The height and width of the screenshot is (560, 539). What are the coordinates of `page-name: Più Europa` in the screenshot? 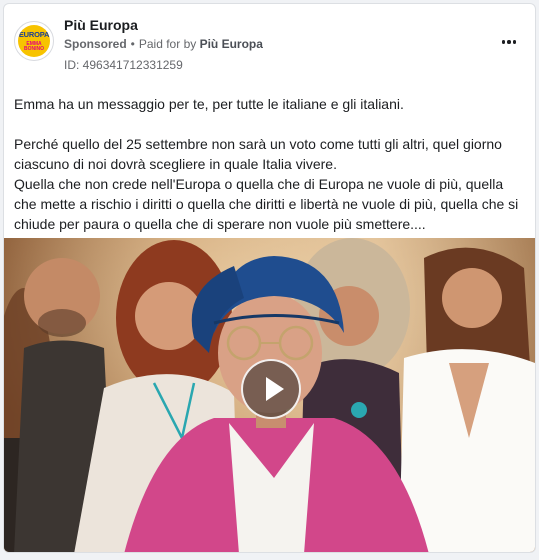 It's located at (101, 25).